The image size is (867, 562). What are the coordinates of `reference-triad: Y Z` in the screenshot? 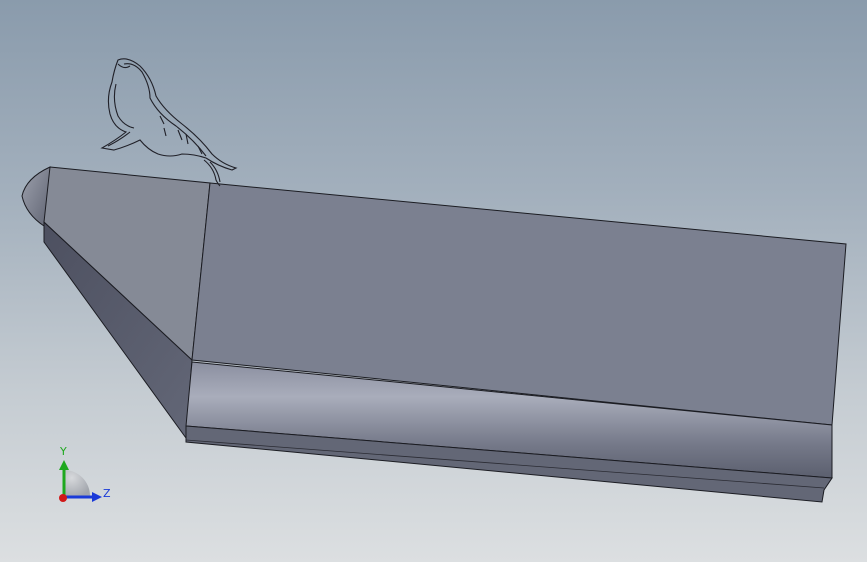 It's located at (85, 473).